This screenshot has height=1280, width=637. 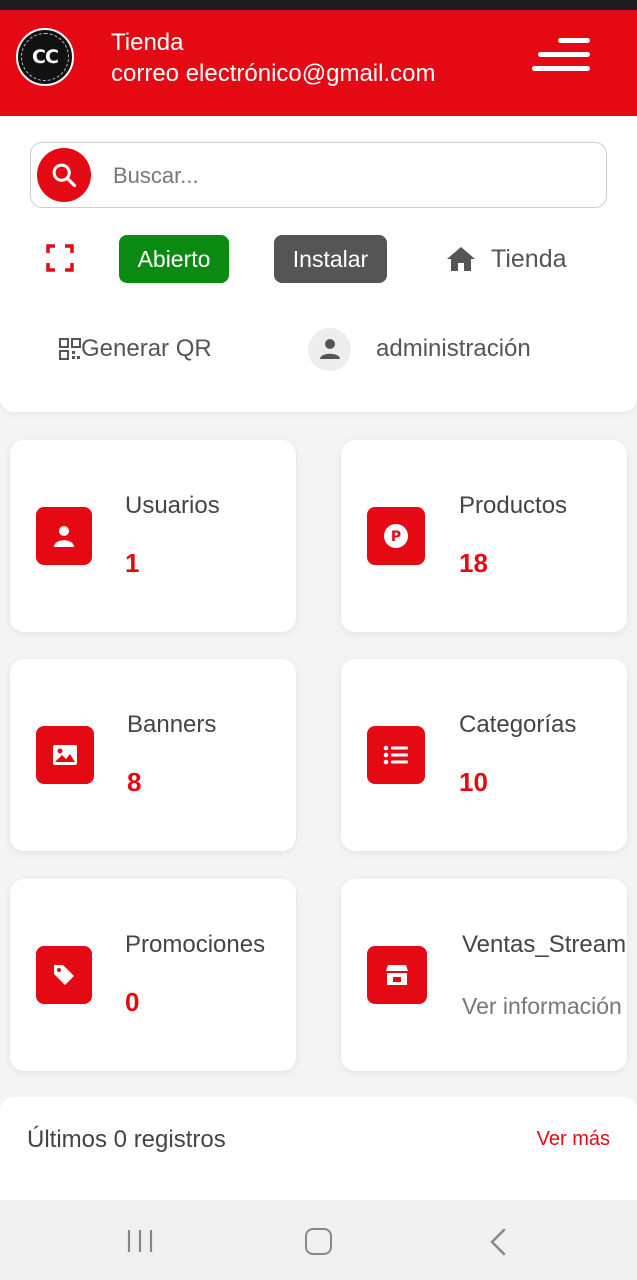 What do you see at coordinates (132, 563) in the screenshot?
I see `stat-value: 1` at bounding box center [132, 563].